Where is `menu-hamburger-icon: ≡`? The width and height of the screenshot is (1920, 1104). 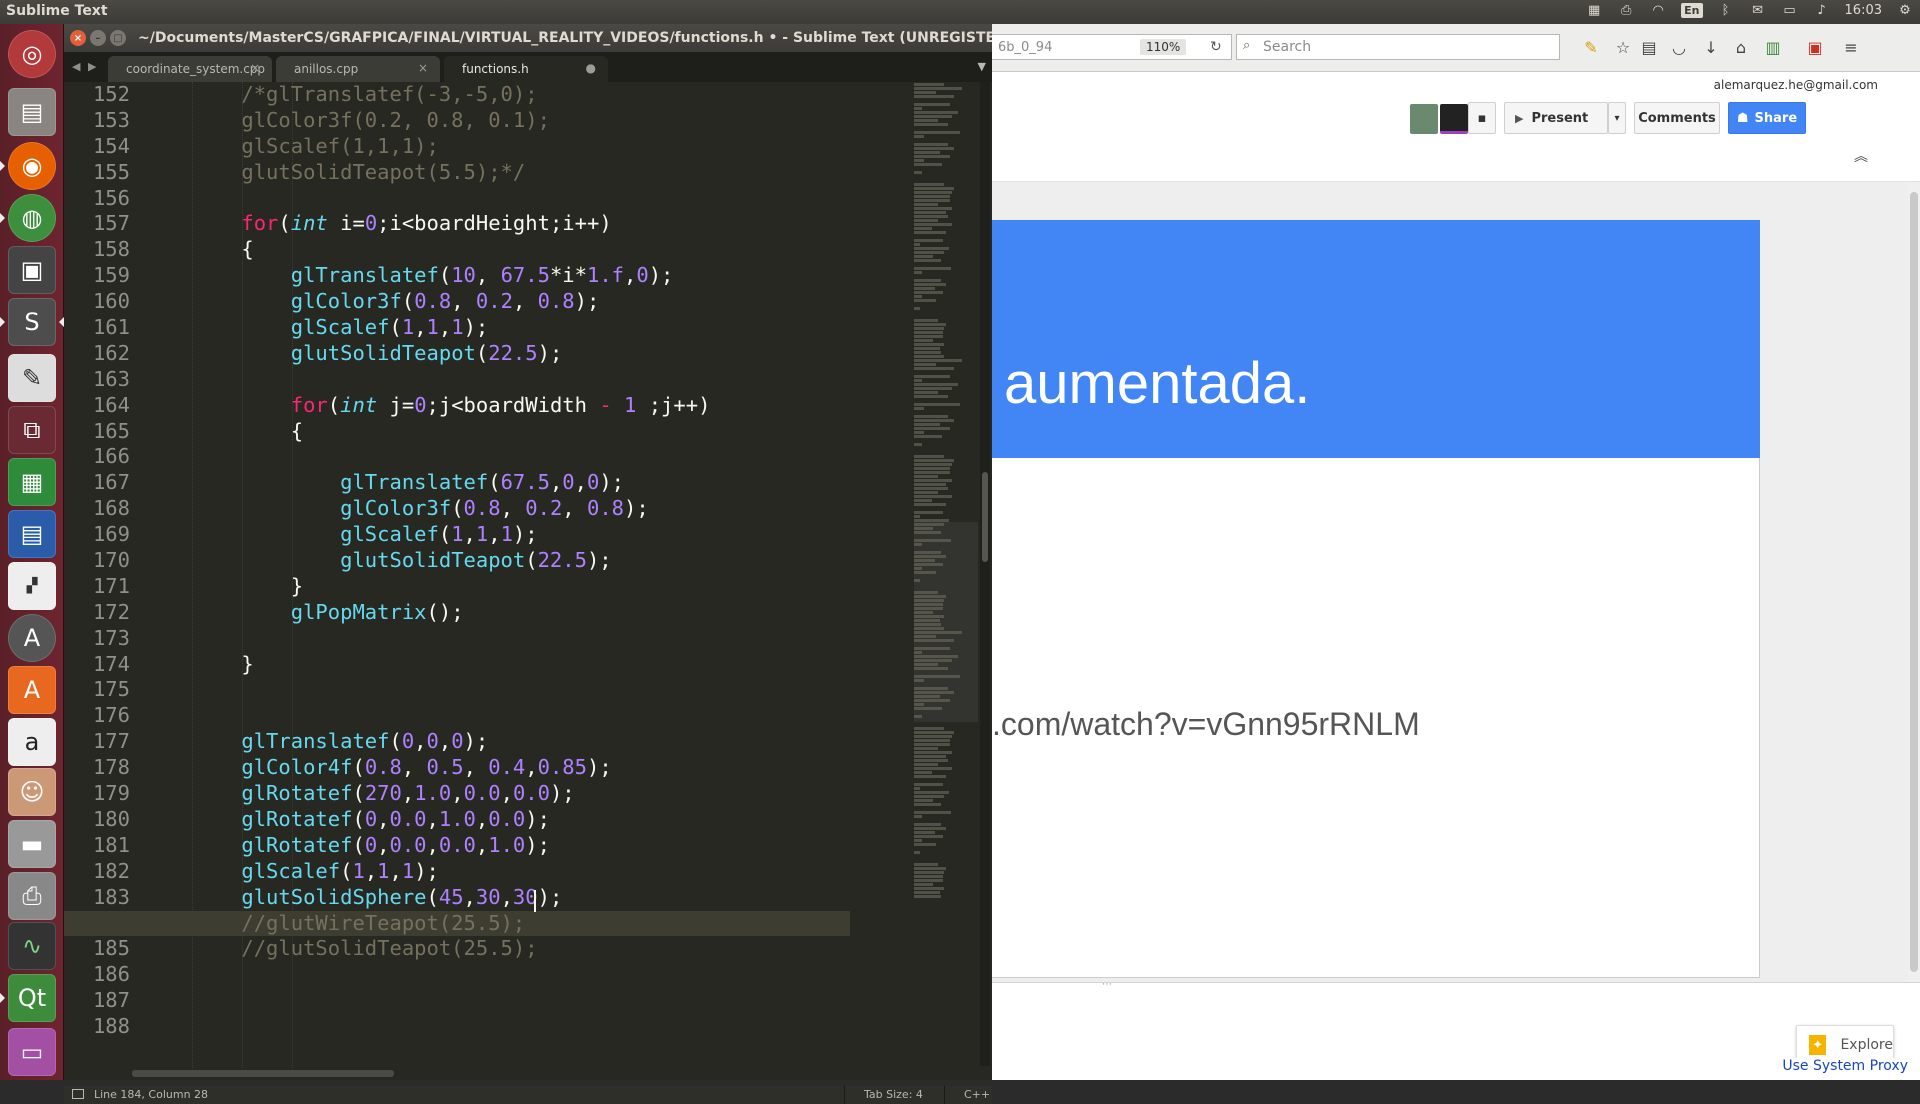
menu-hamburger-icon: ≡ is located at coordinates (1851, 47).